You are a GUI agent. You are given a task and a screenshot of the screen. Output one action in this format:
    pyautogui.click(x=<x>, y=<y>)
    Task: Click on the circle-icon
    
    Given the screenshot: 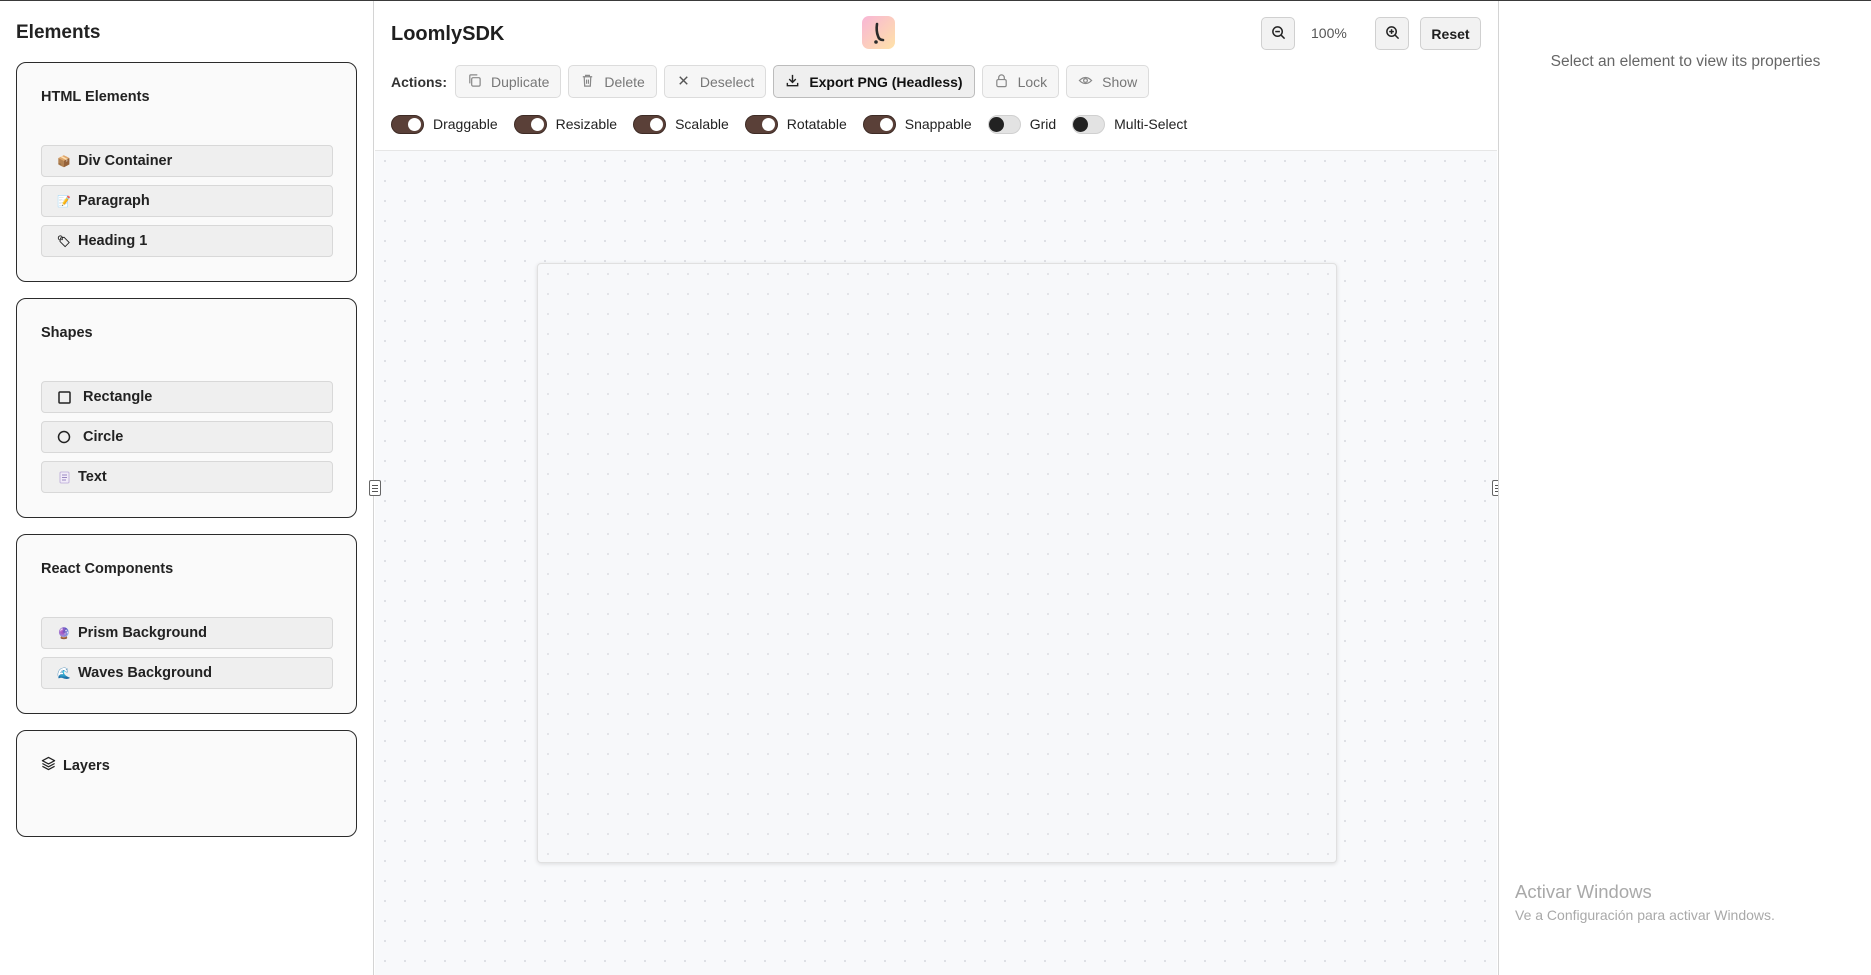 What is the action you would take?
    pyautogui.click(x=64, y=437)
    